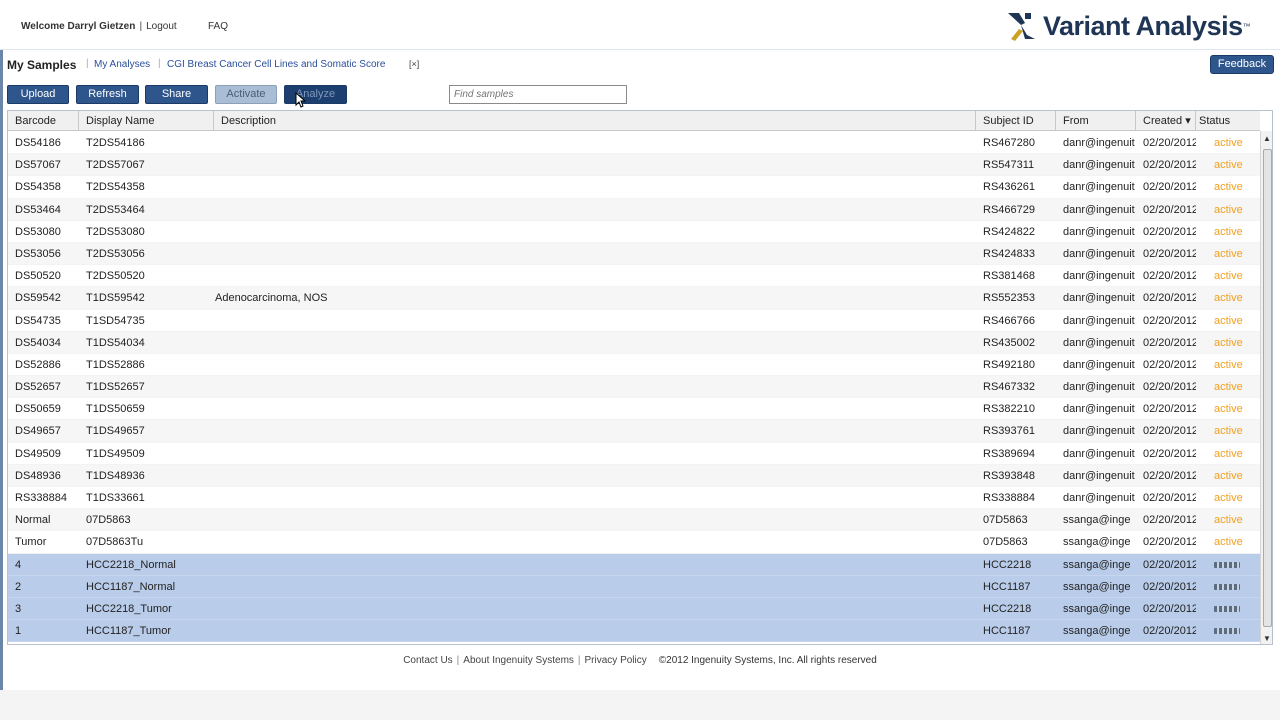 This screenshot has width=1280, height=720. What do you see at coordinates (1228, 609) in the screenshot?
I see `cell-status` at bounding box center [1228, 609].